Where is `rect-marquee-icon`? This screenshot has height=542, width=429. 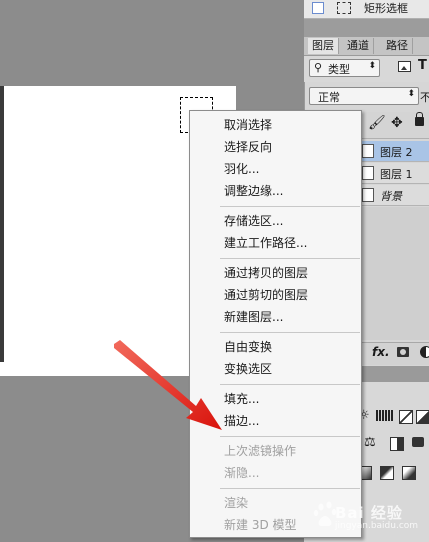
rect-marquee-icon is located at coordinates (344, 8).